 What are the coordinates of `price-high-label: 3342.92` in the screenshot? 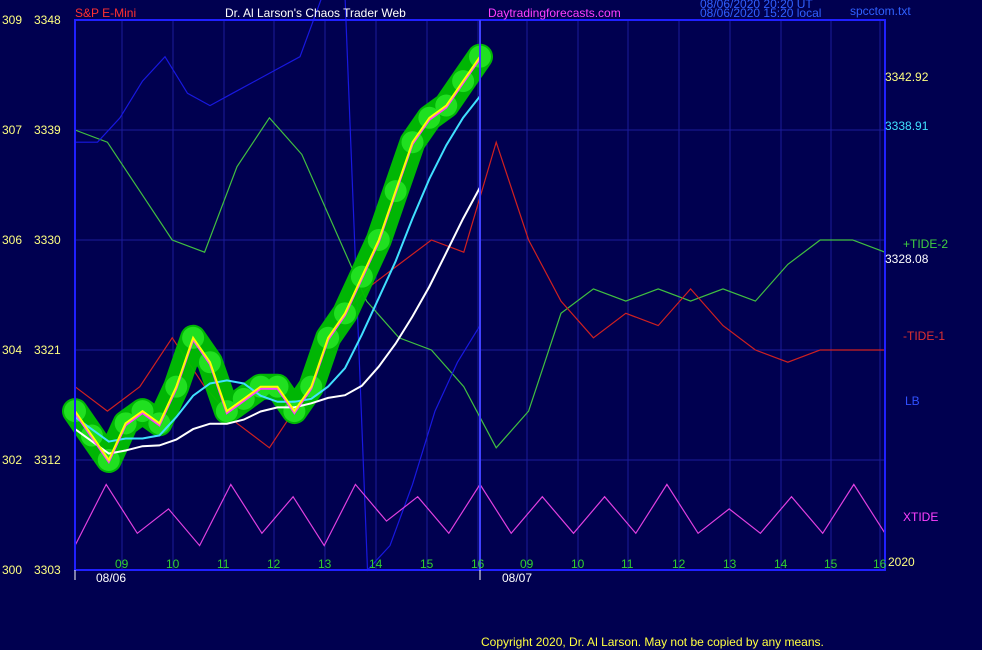 It's located at (907, 77).